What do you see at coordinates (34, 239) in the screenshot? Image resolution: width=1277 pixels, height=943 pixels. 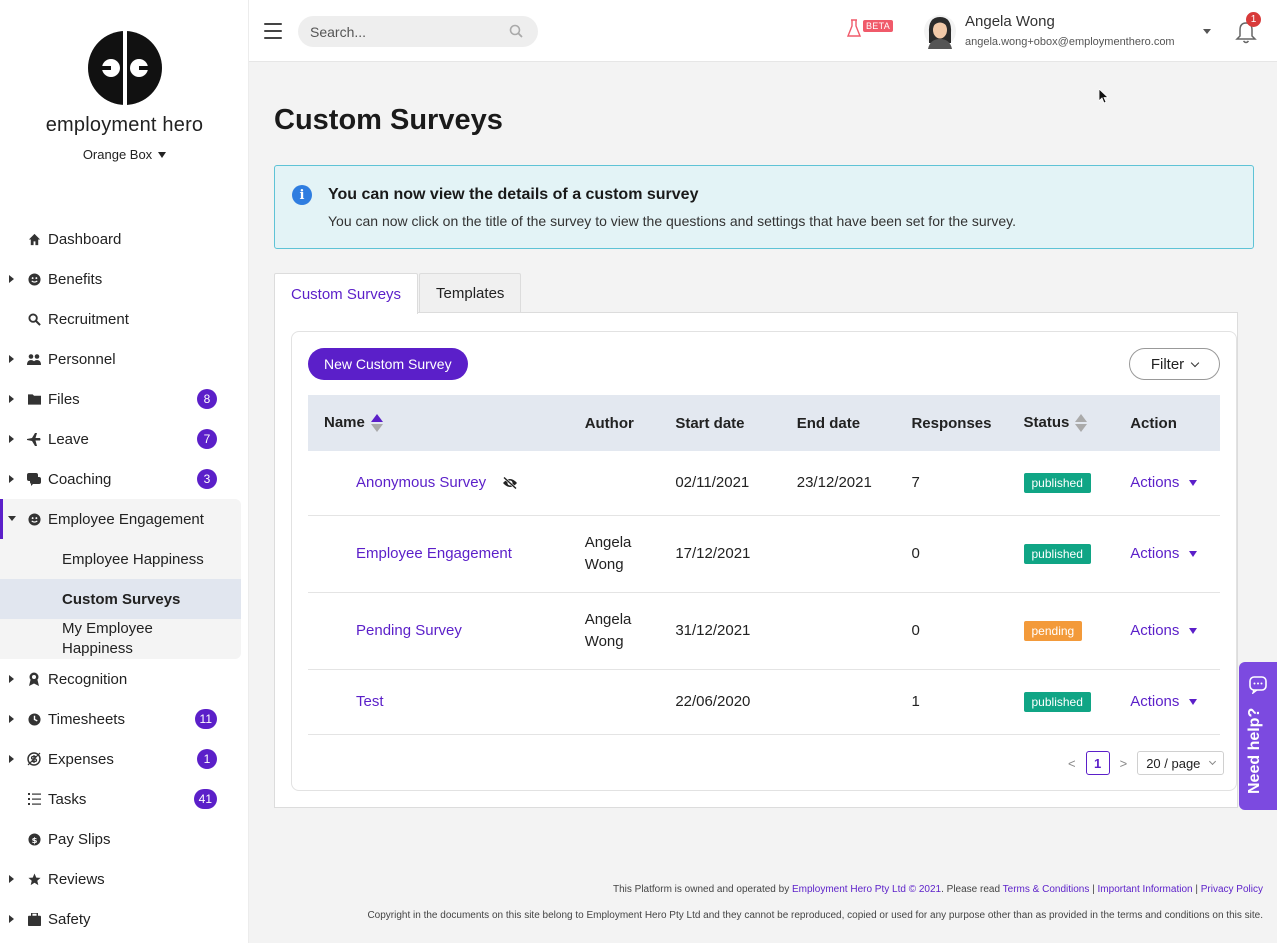 I see `home-icon` at bounding box center [34, 239].